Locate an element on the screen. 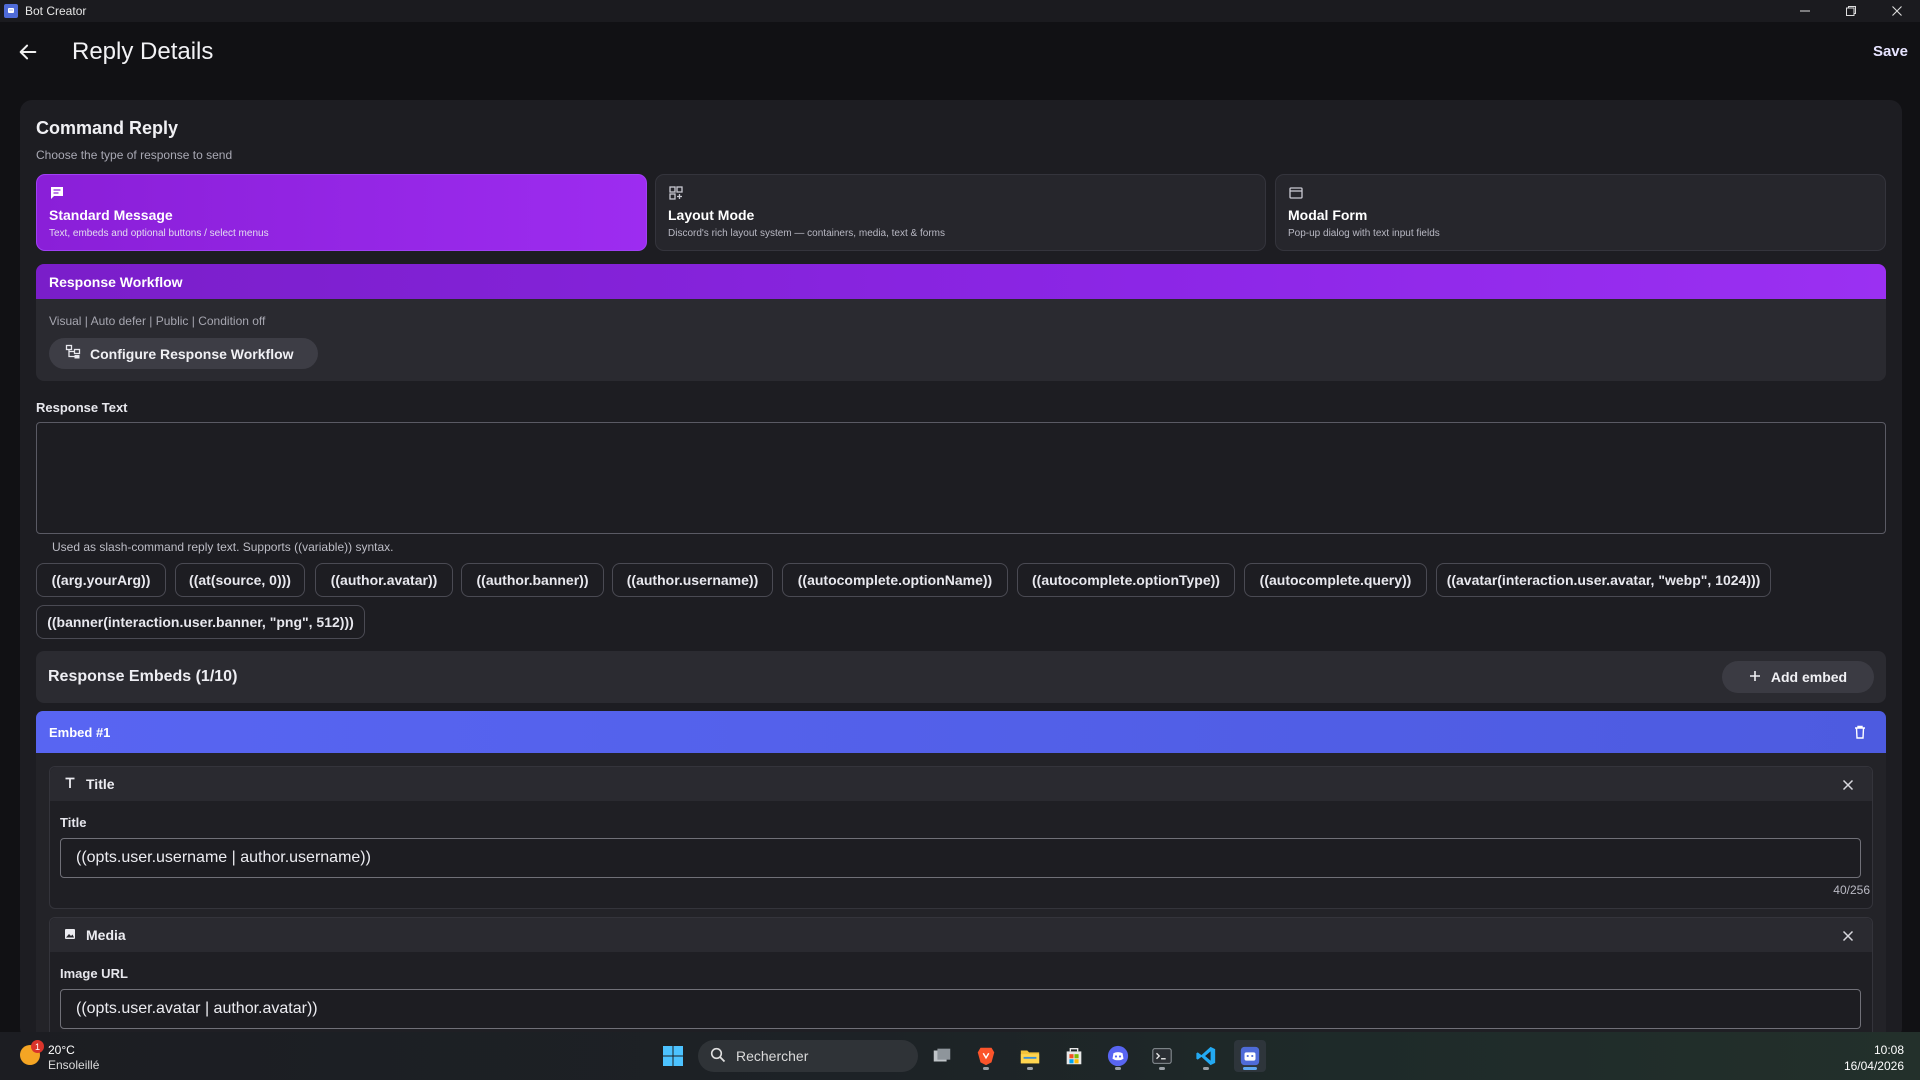 Image resolution: width=1920 pixels, height=1080 pixels. brave-browser-icon is located at coordinates (986, 1056).